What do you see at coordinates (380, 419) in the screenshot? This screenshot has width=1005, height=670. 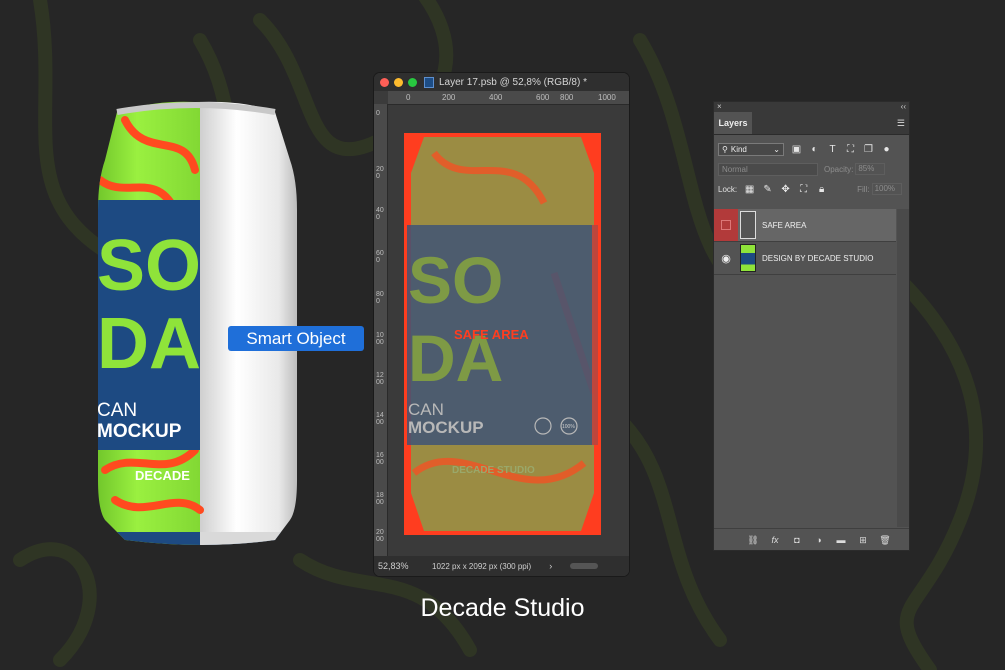 I see `ruler-tick: 1400` at bounding box center [380, 419].